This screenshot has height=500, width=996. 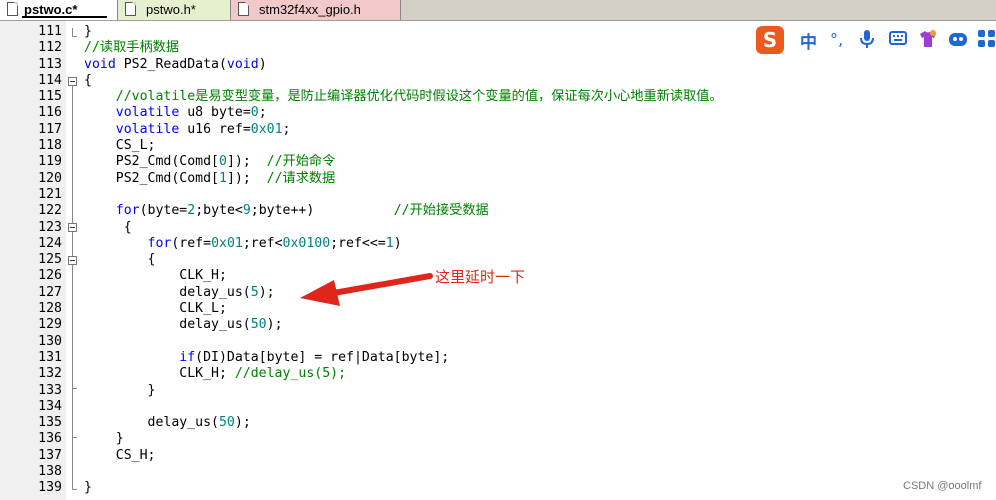 I want to click on keyboard-icon, so click(x=898, y=40).